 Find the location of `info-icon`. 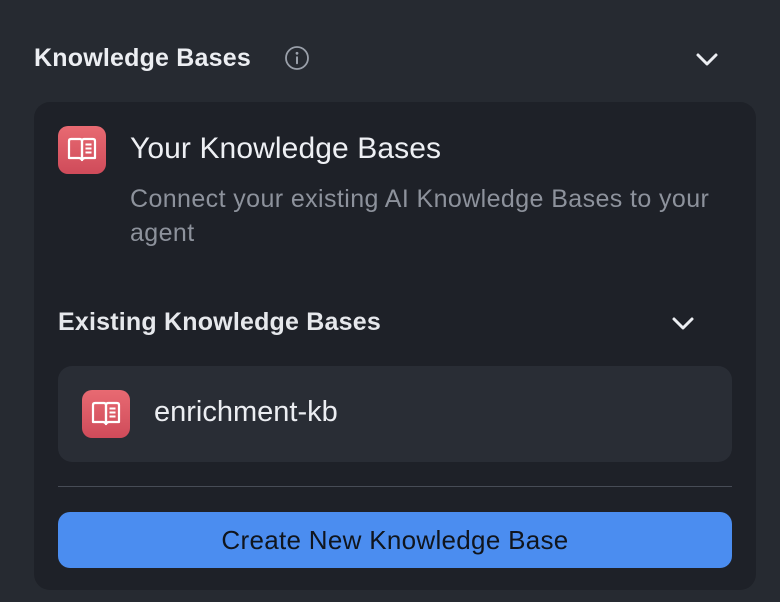

info-icon is located at coordinates (297, 58).